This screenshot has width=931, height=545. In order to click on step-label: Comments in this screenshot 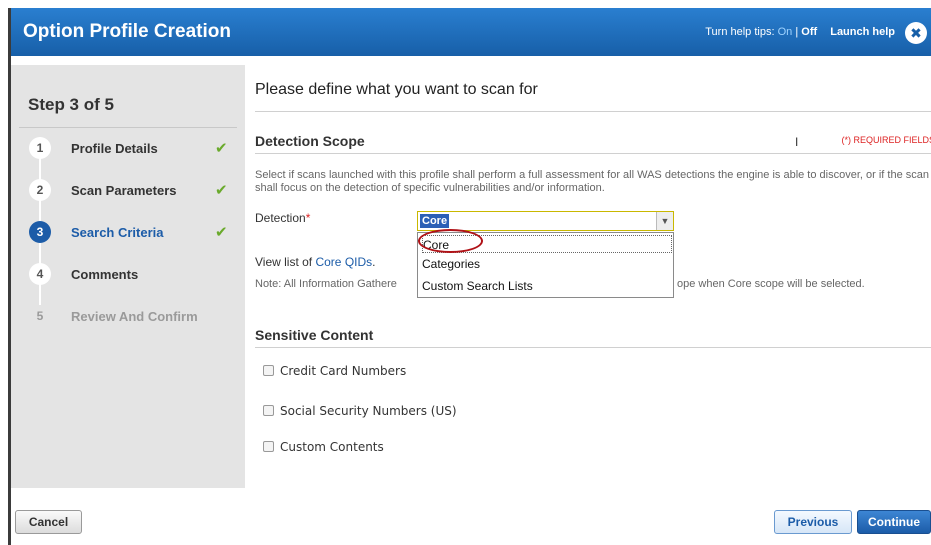, I will do `click(105, 274)`.